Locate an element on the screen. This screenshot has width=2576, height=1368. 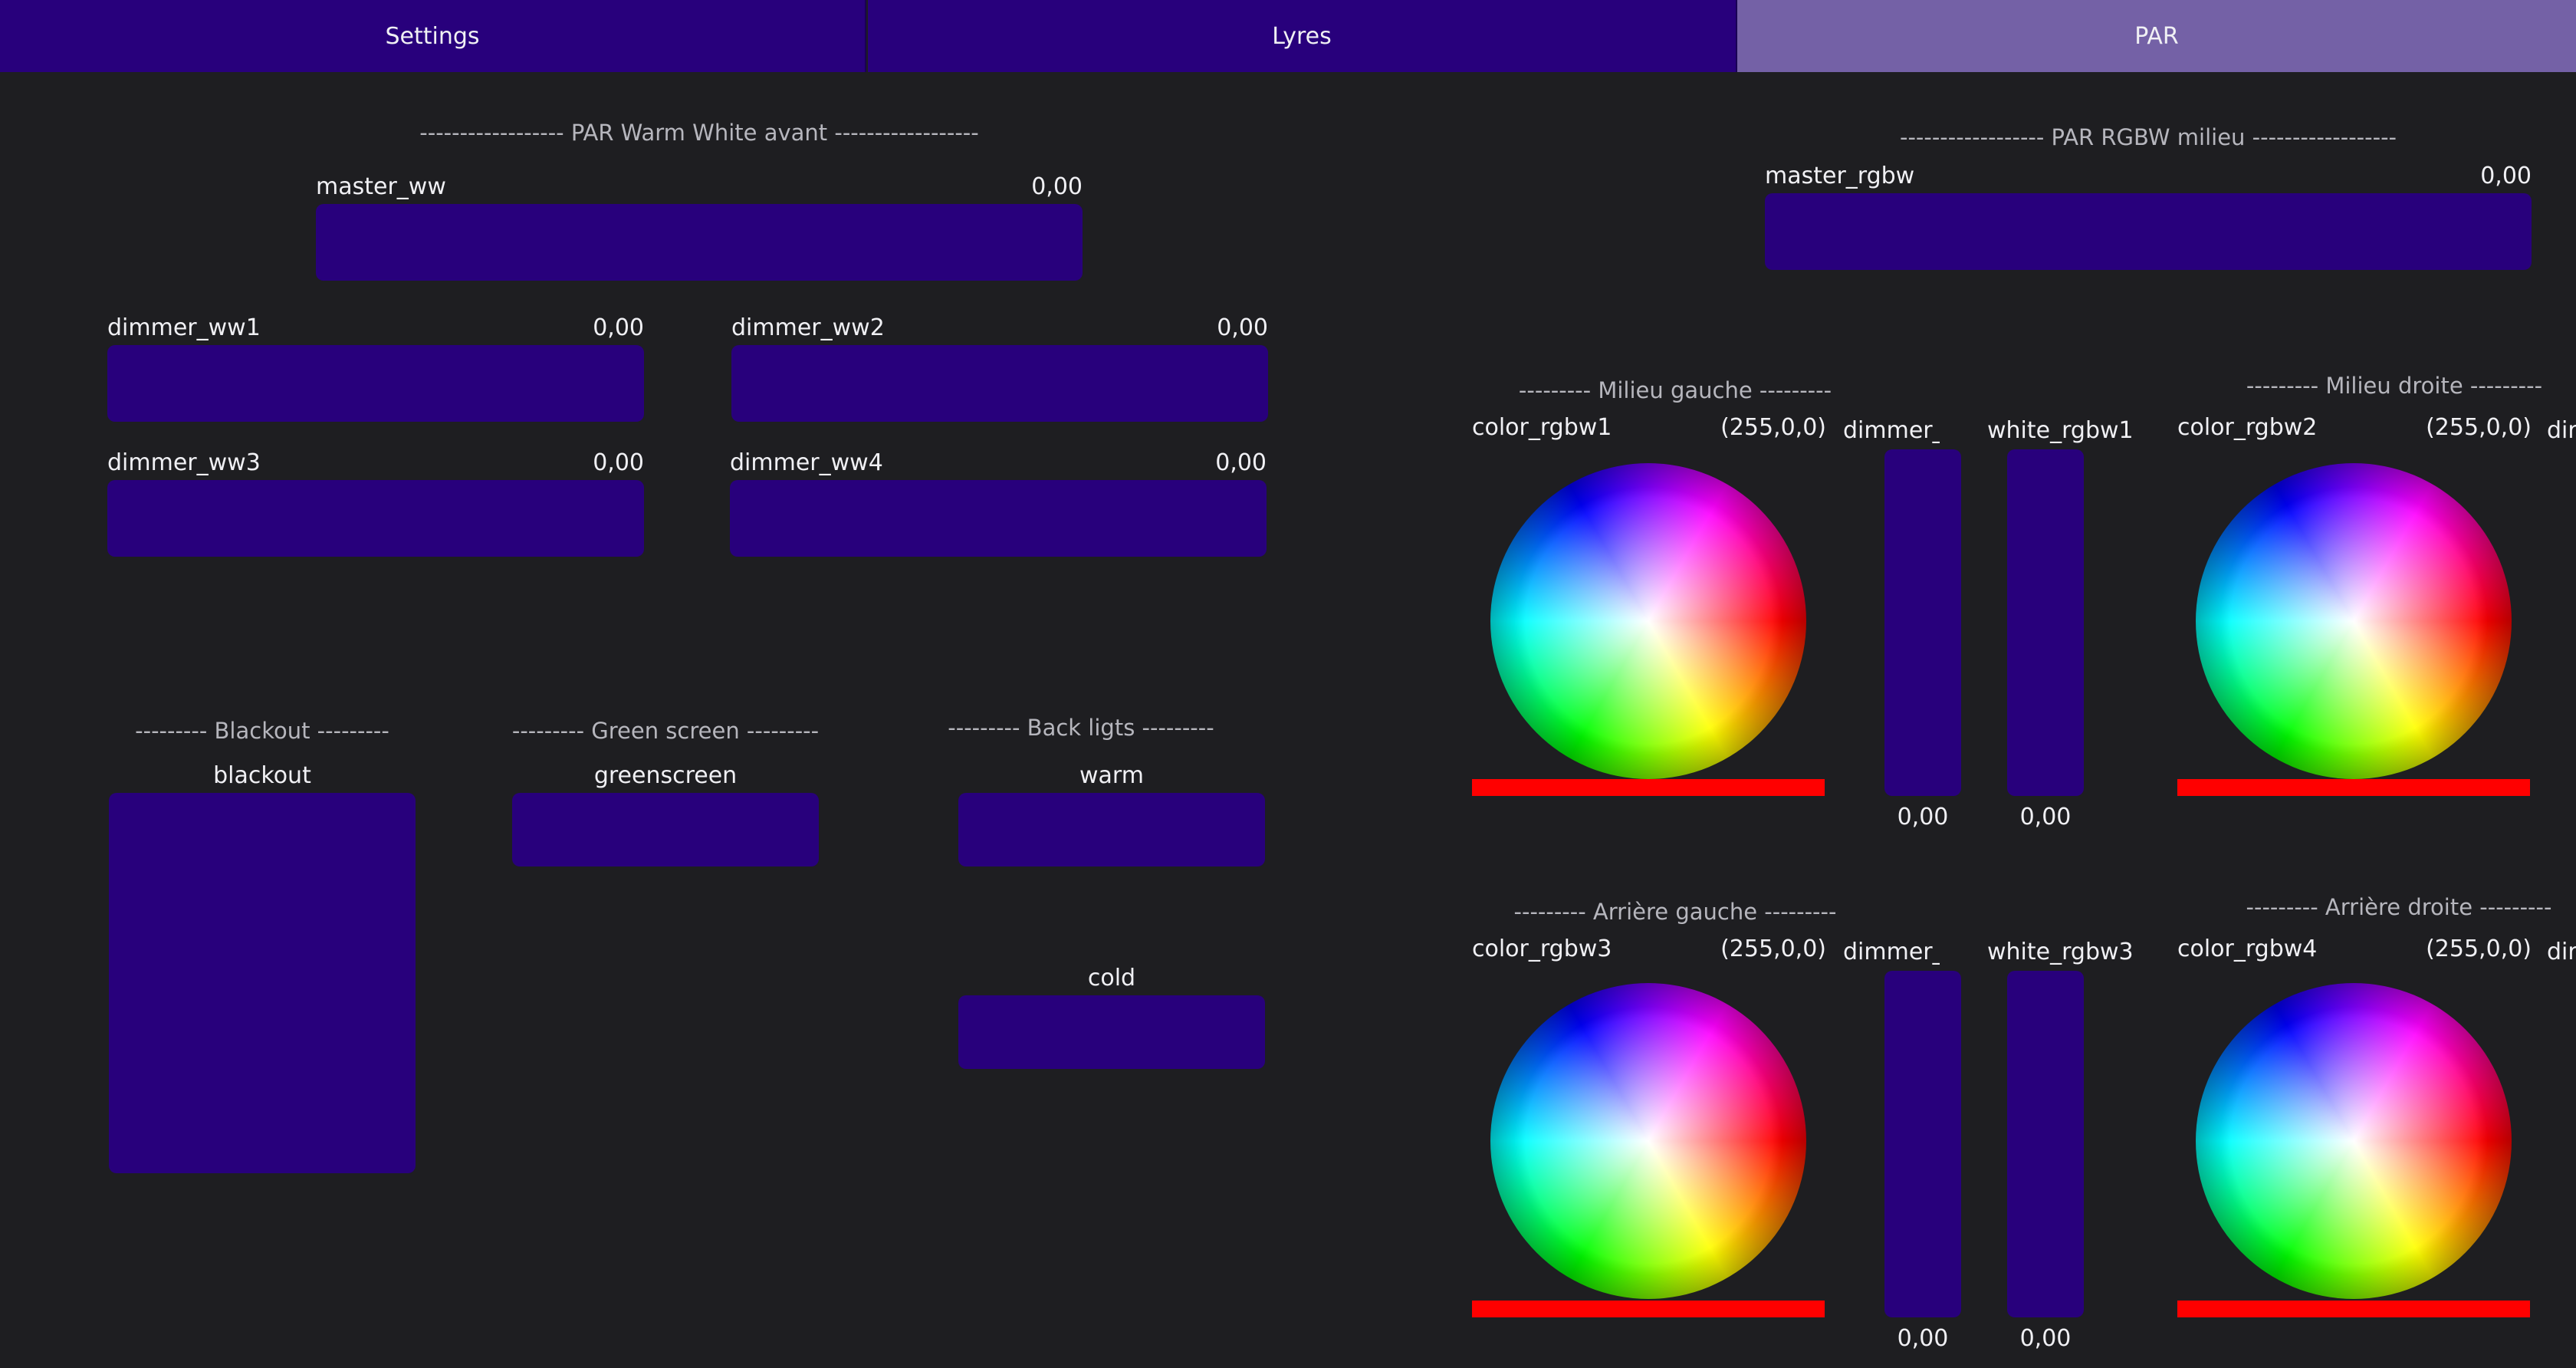
dimmer-ww4-fader is located at coordinates (998, 518).